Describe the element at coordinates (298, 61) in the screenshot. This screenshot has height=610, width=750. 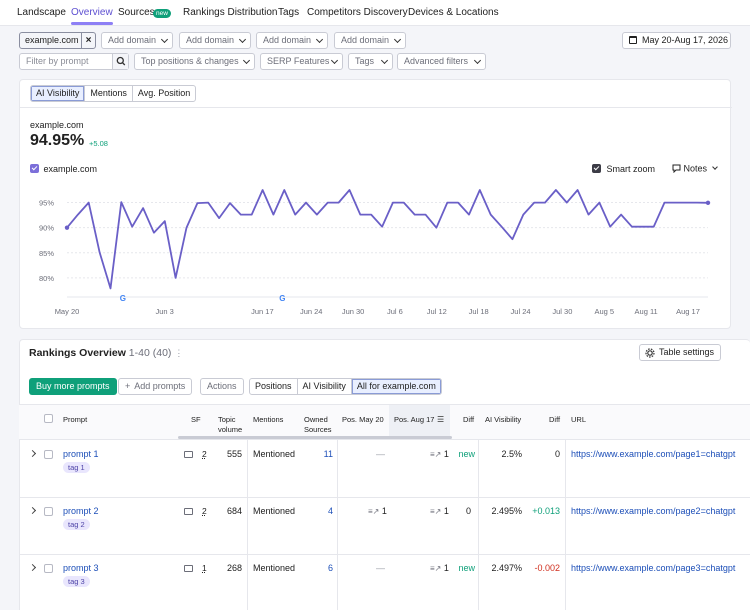
I see `serp-features-label: SERP Features` at that location.